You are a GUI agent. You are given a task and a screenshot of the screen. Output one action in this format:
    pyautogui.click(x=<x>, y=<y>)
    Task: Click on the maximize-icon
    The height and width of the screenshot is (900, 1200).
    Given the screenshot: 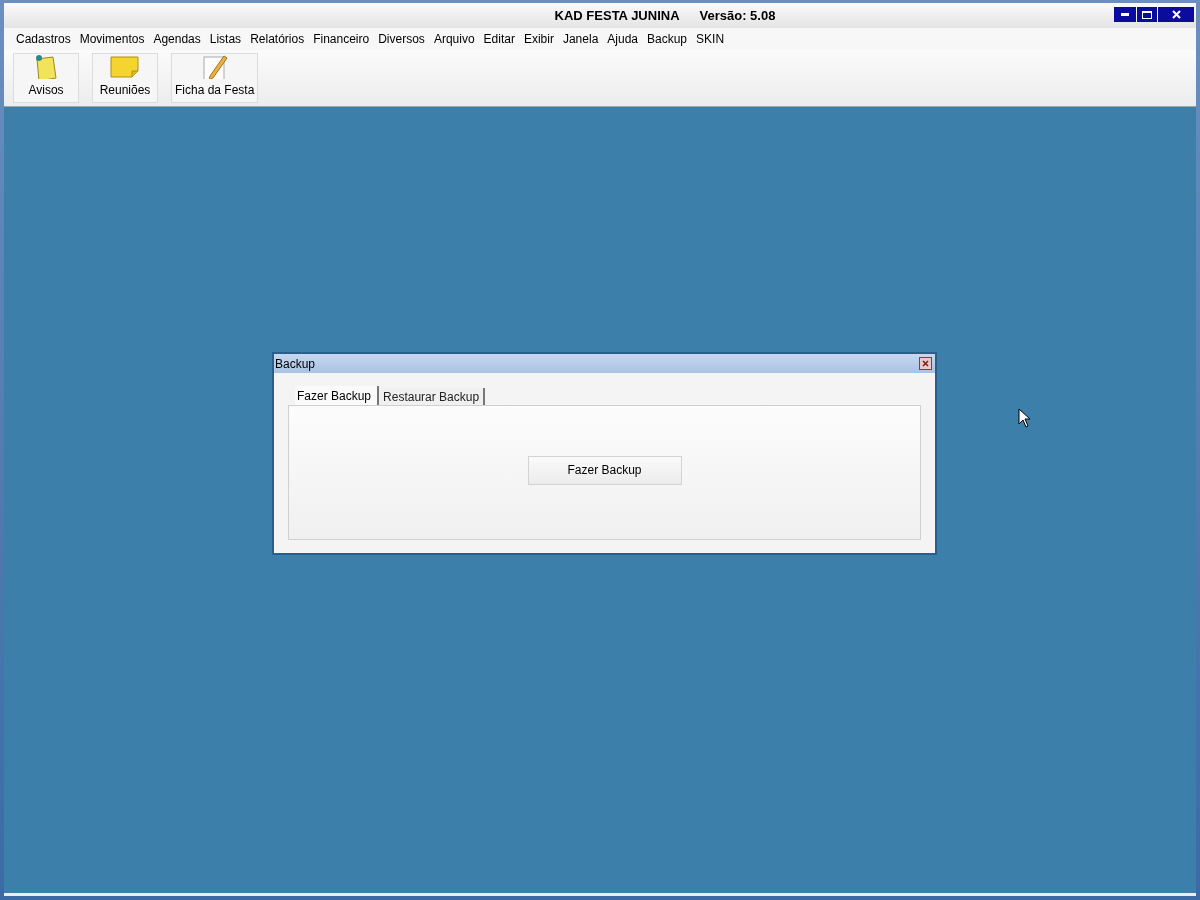 What is the action you would take?
    pyautogui.click(x=1147, y=14)
    